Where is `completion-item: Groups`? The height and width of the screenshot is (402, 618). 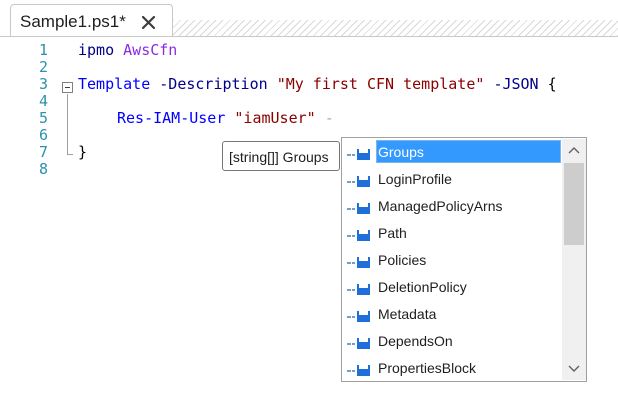
completion-item: Groups is located at coordinates (453, 152).